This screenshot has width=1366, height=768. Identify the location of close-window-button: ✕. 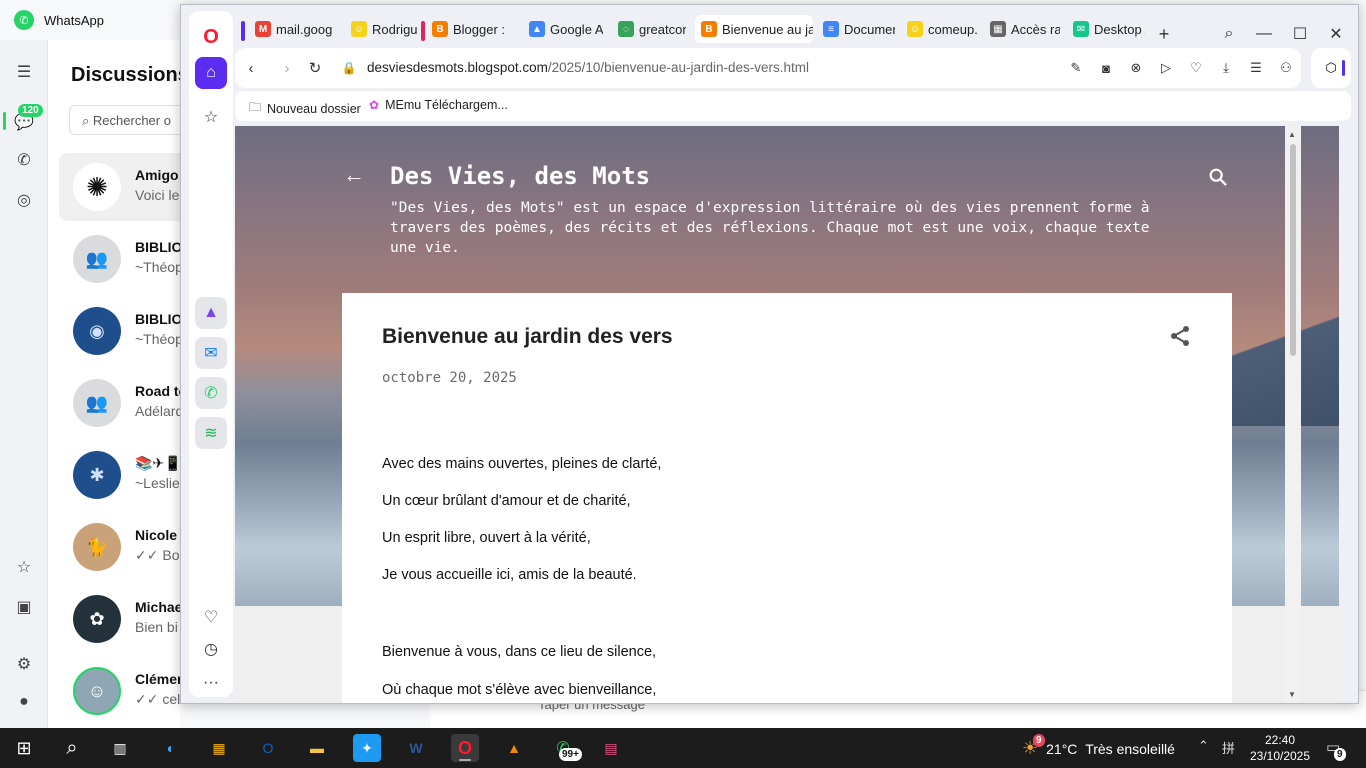
(1336, 34).